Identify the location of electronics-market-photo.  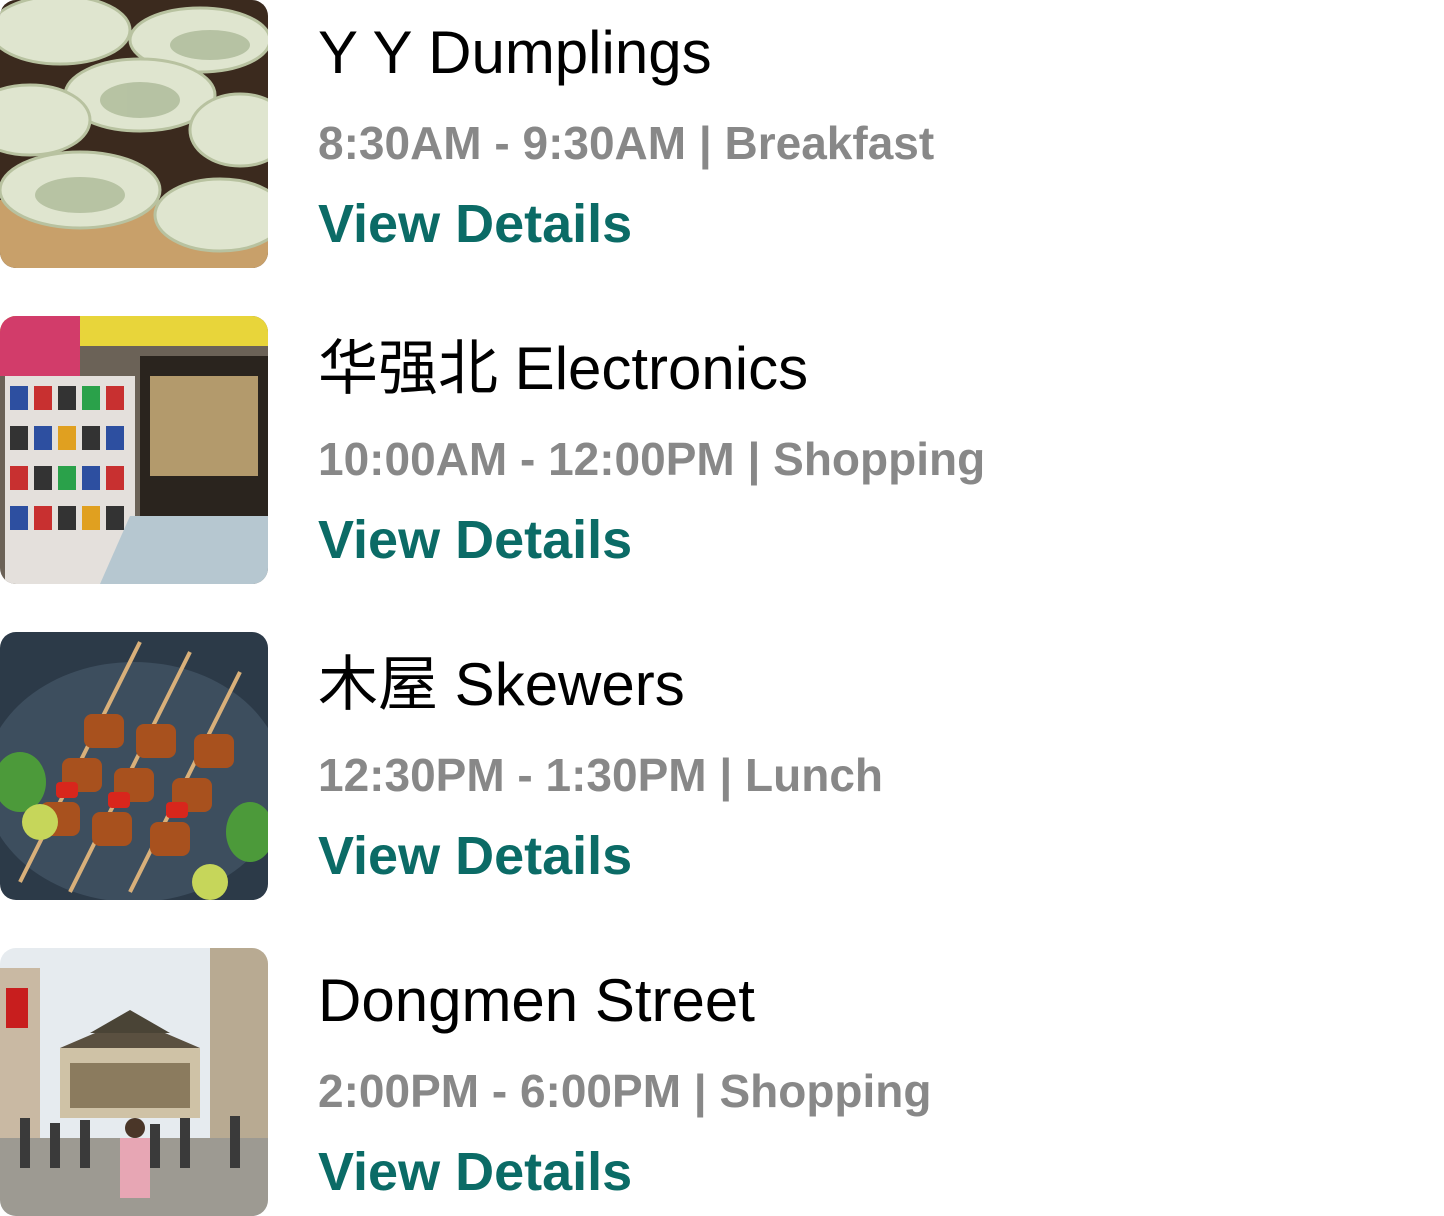
(134, 450).